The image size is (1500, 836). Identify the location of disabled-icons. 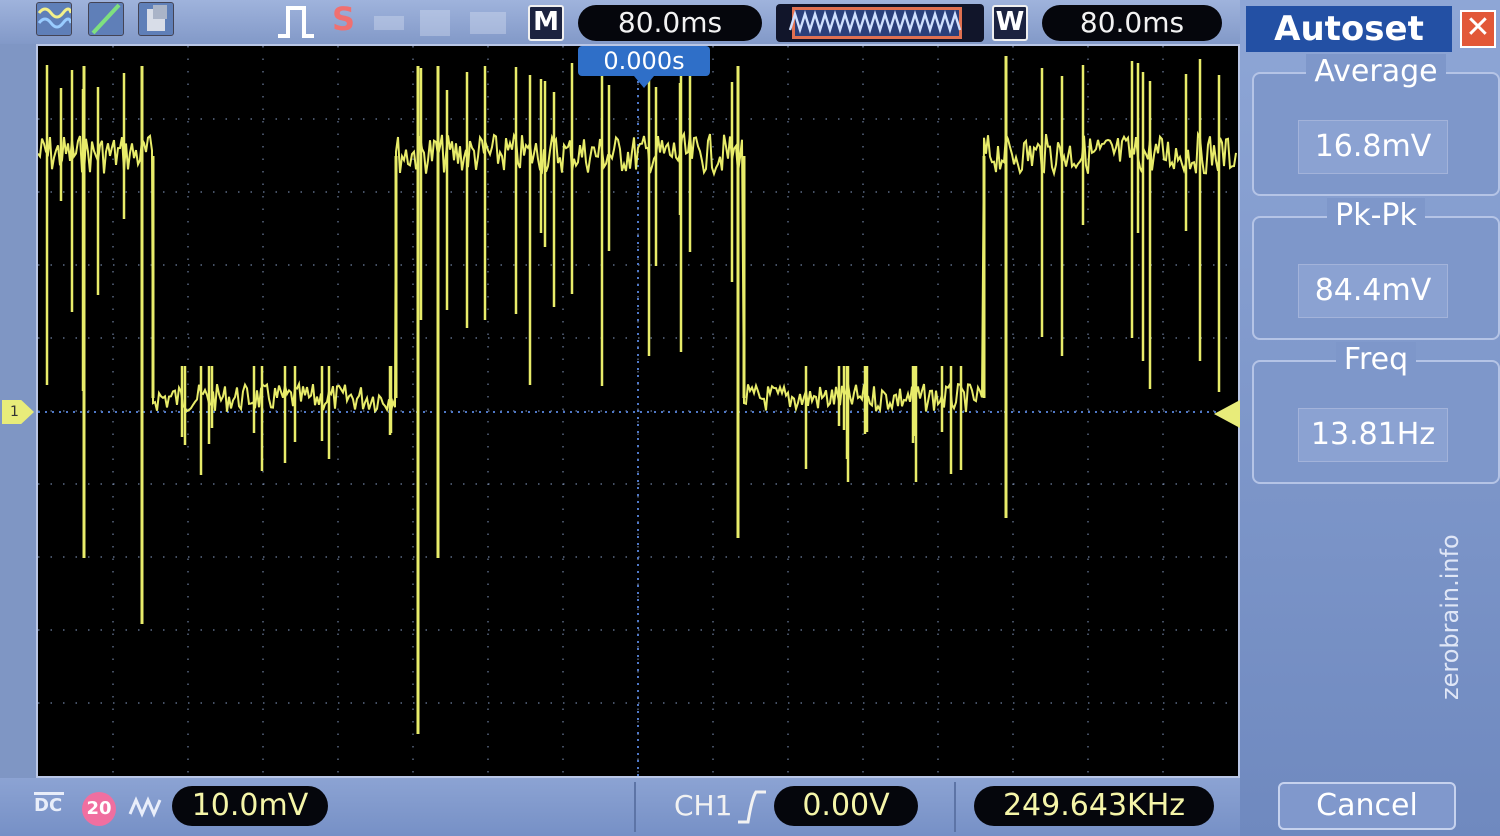
(445, 23).